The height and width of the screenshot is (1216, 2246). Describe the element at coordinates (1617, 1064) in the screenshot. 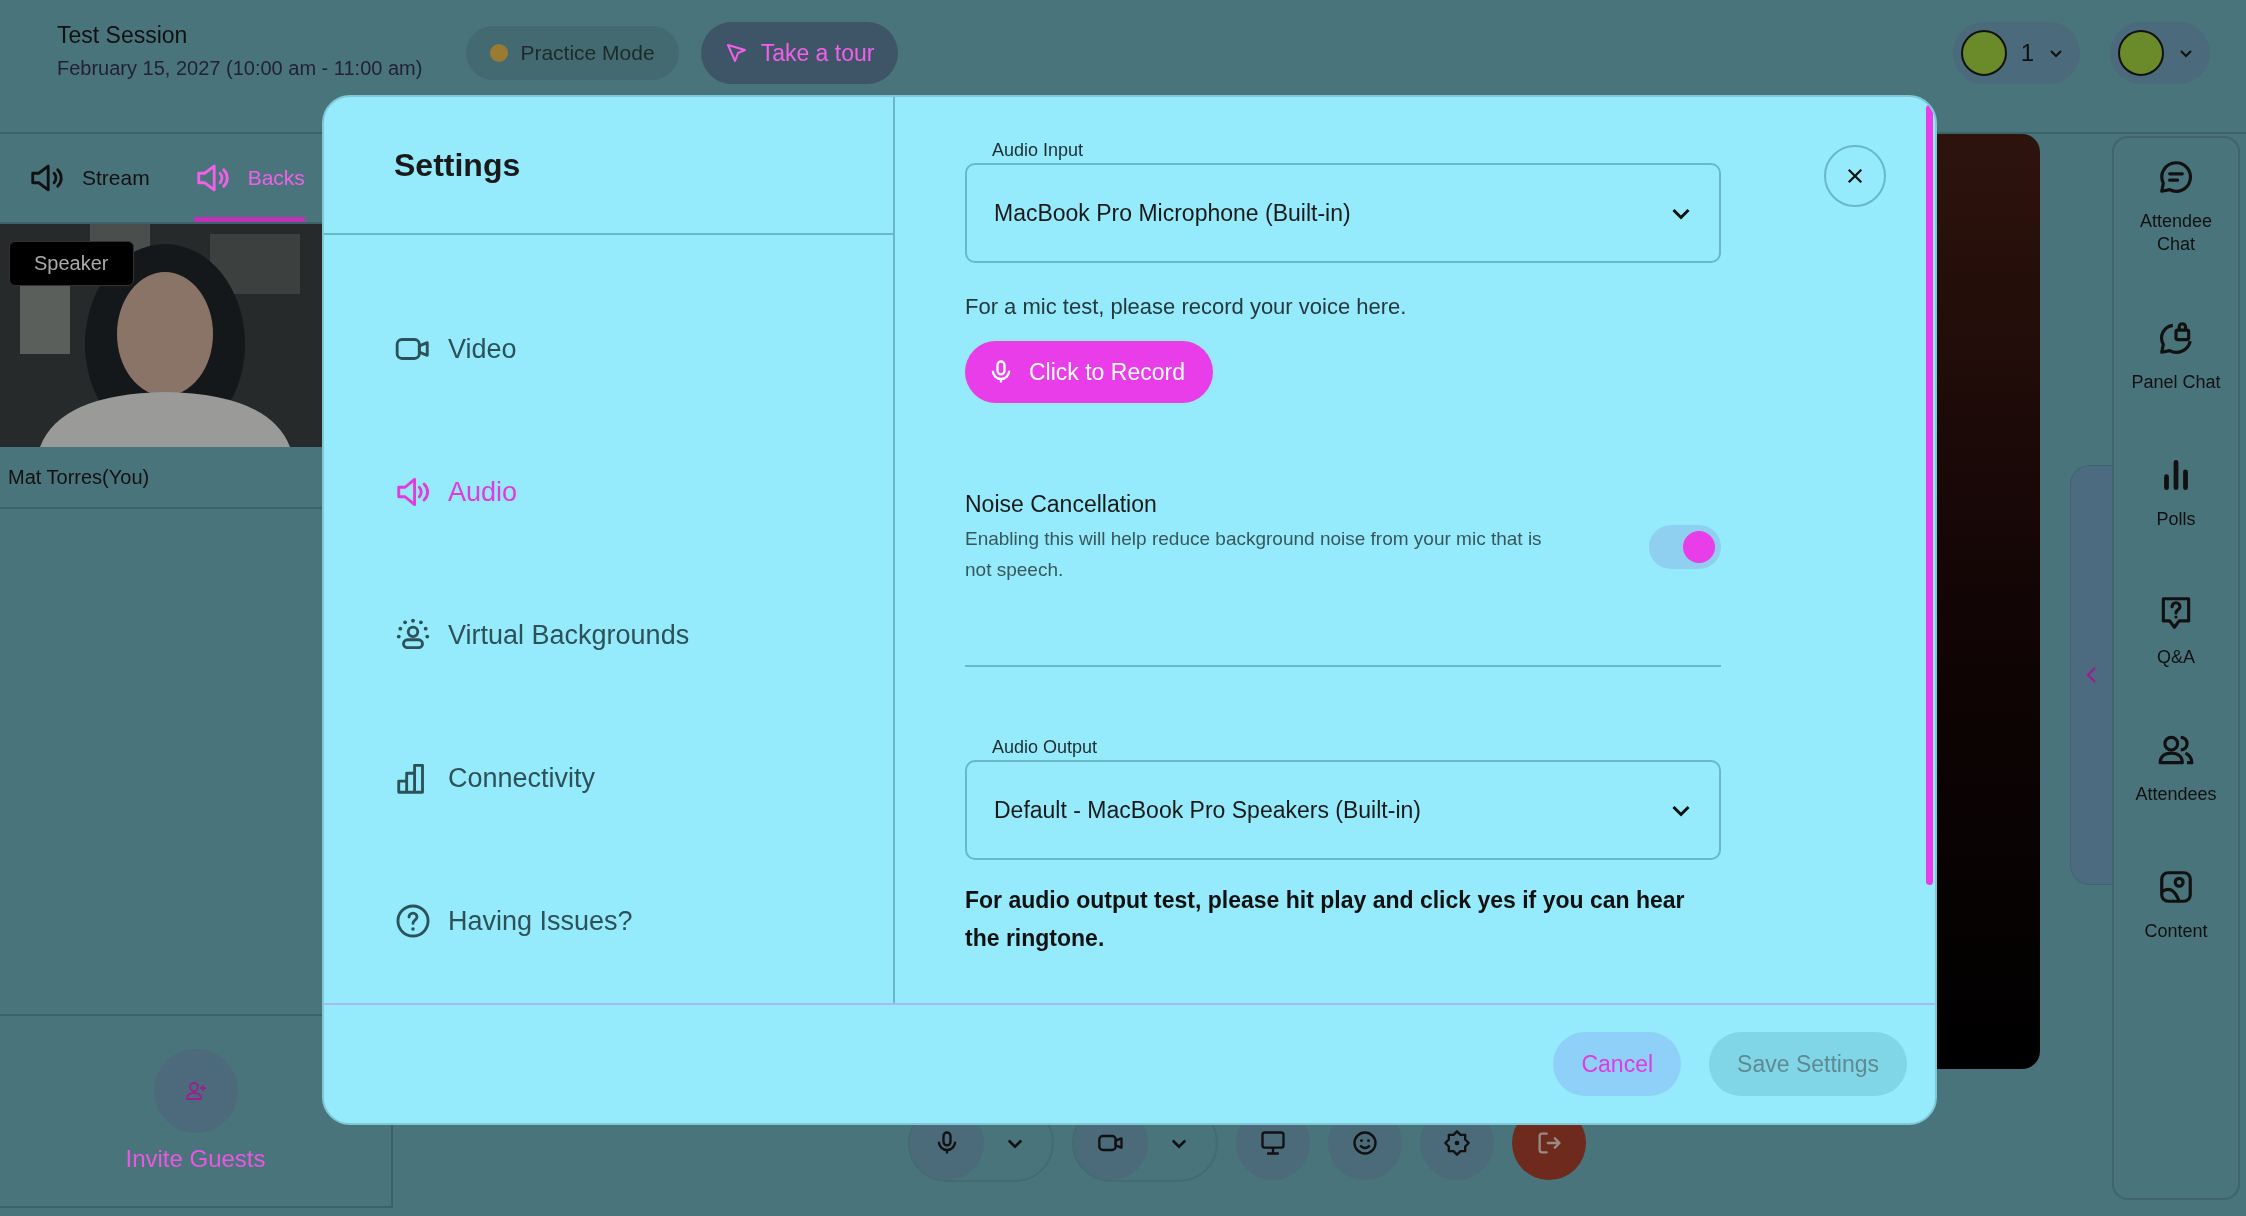

I see `cancel-button: Cancel` at that location.